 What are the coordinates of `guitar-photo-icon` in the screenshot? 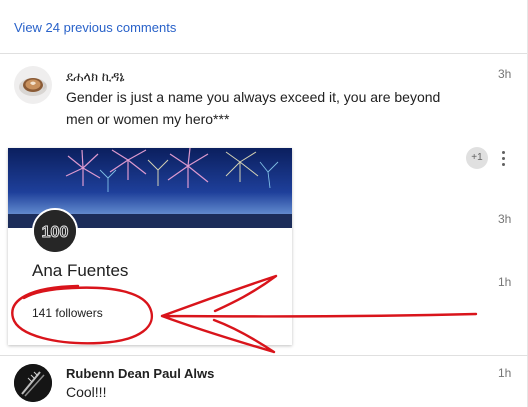 It's located at (33, 383).